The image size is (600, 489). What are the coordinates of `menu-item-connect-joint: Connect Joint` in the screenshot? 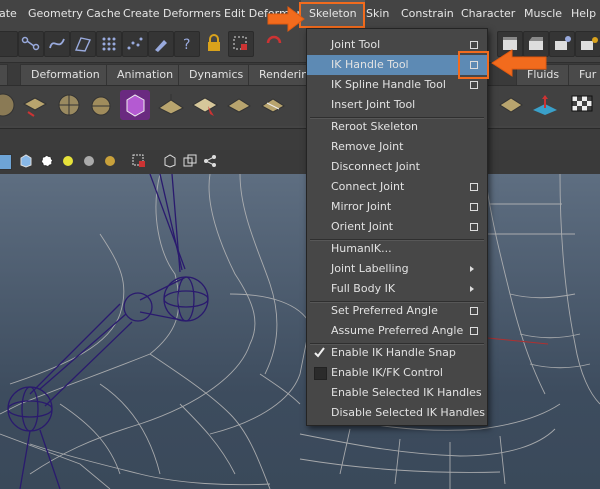 It's located at (397, 187).